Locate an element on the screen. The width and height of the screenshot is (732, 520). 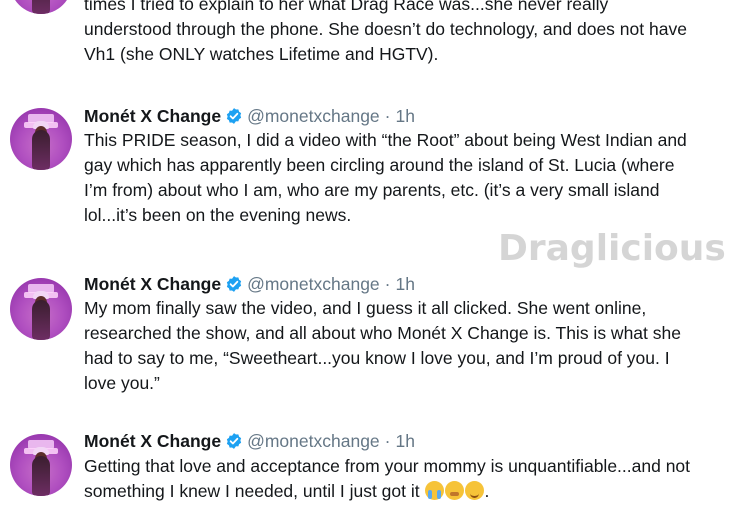
tired-face-icon is located at coordinates (454, 490).